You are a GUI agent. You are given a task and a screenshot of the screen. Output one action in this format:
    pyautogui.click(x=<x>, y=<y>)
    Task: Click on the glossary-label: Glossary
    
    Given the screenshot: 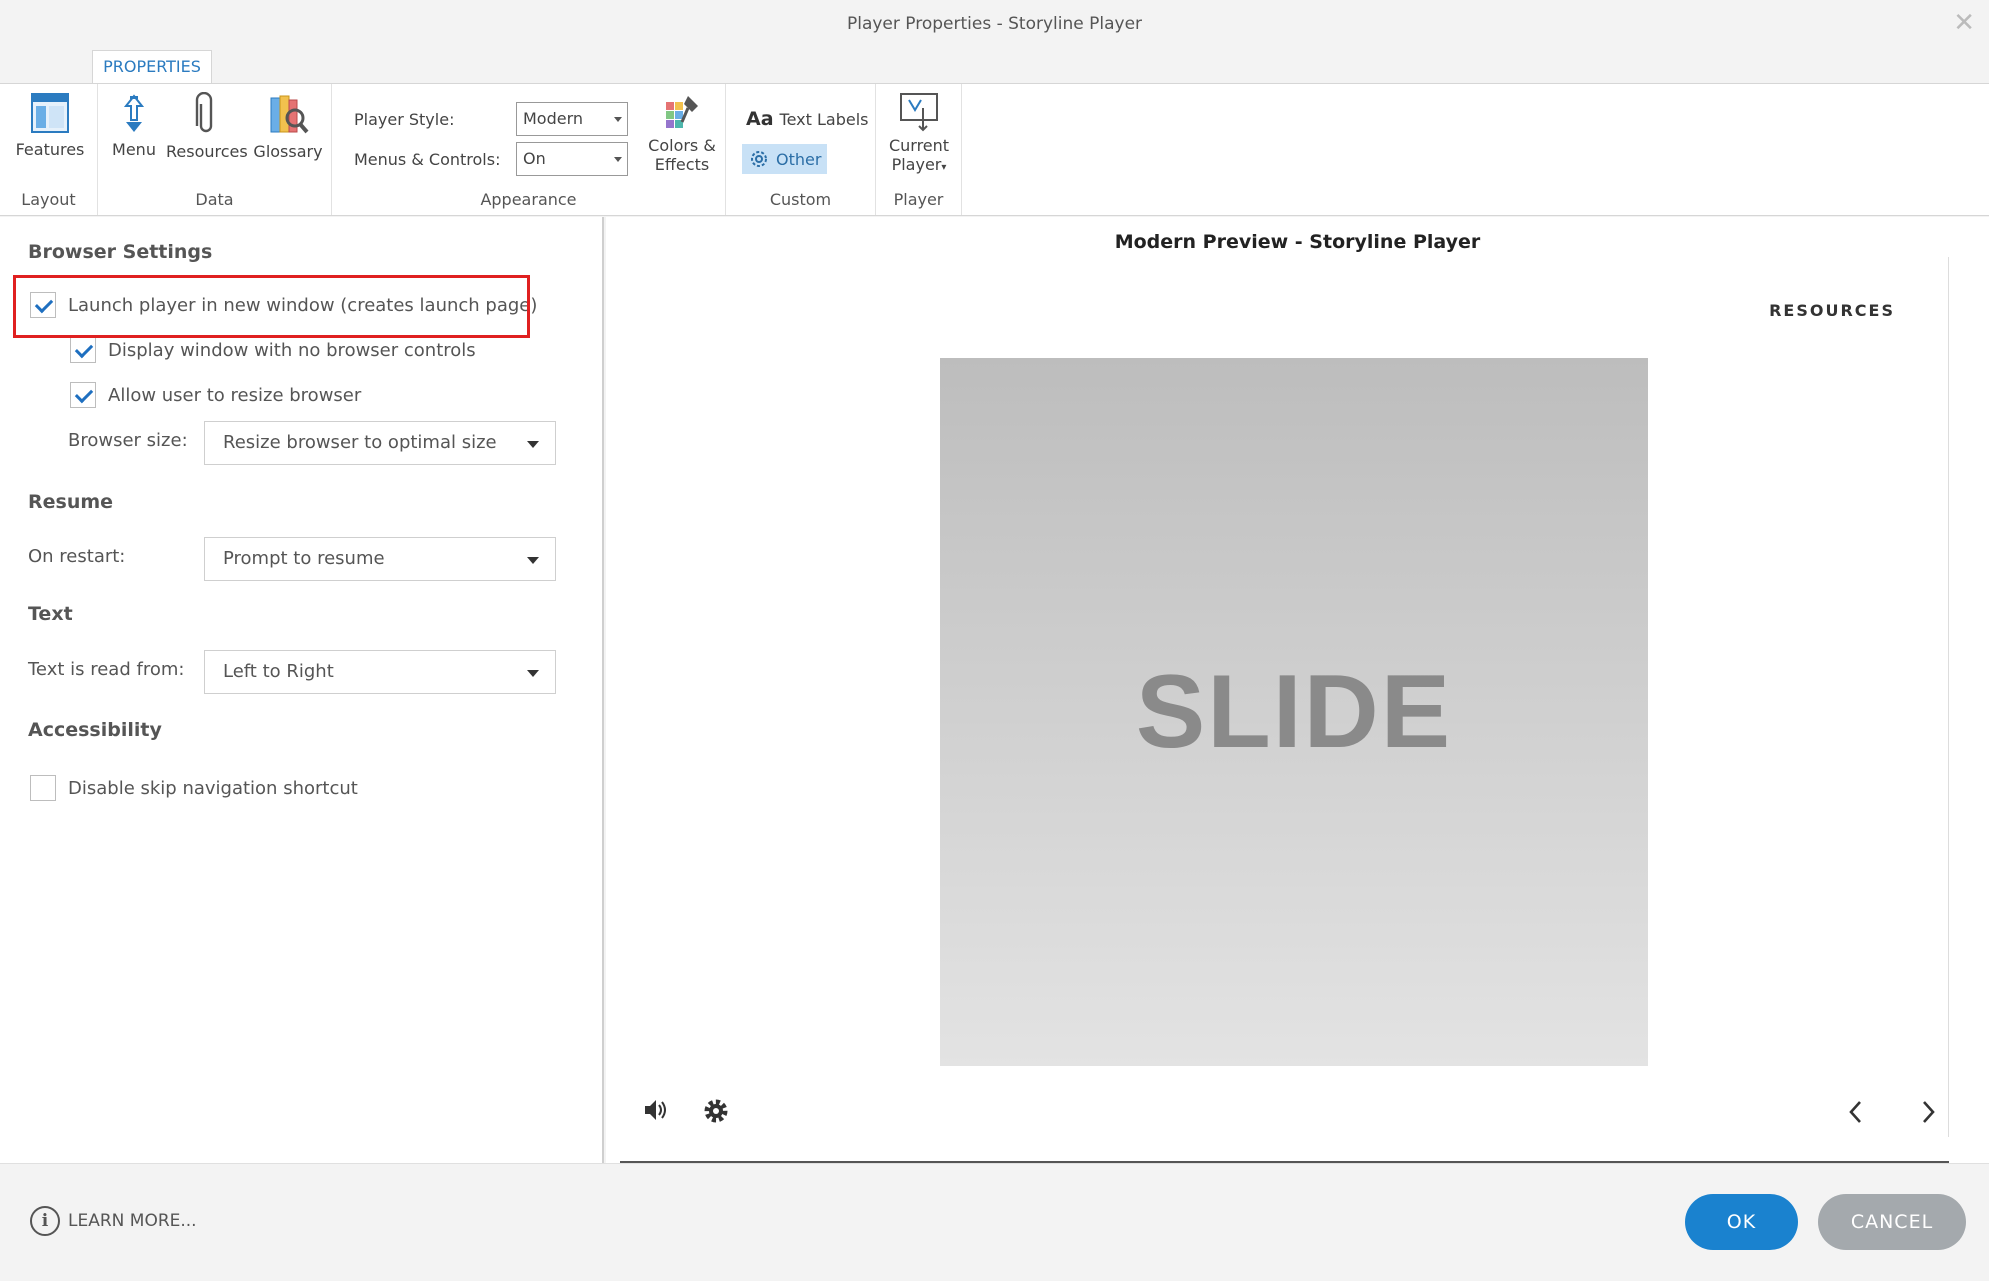 What is the action you would take?
    pyautogui.click(x=288, y=151)
    